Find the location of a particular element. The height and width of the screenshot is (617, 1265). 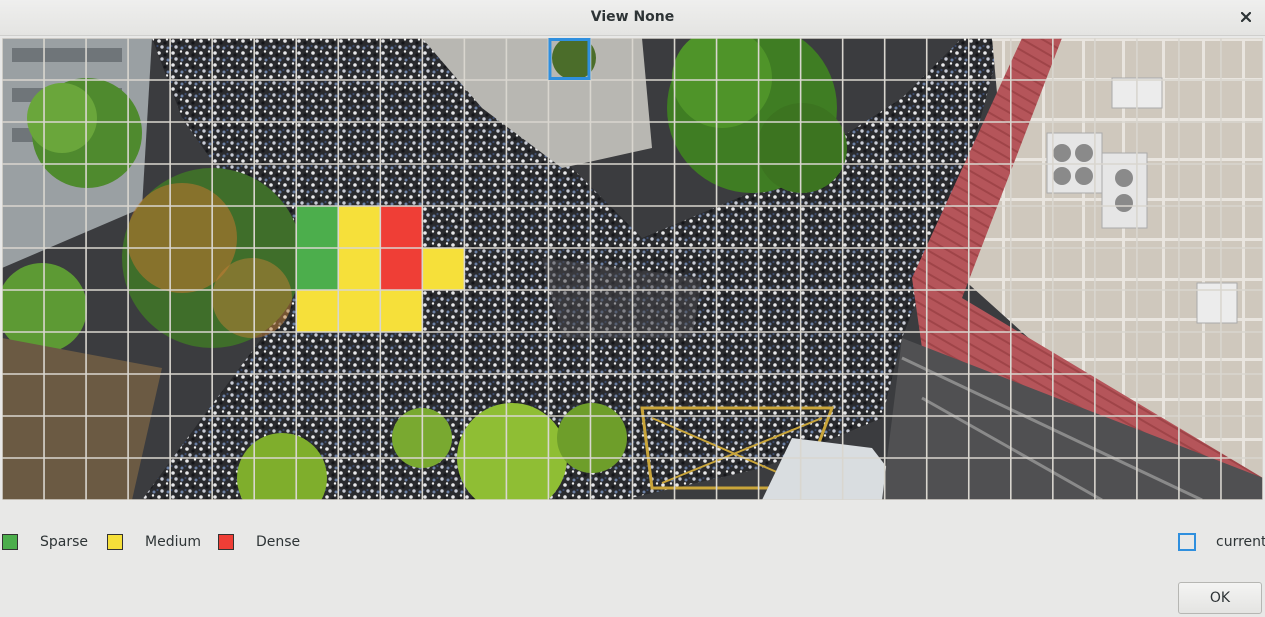

dense-label: Dense is located at coordinates (278, 542).